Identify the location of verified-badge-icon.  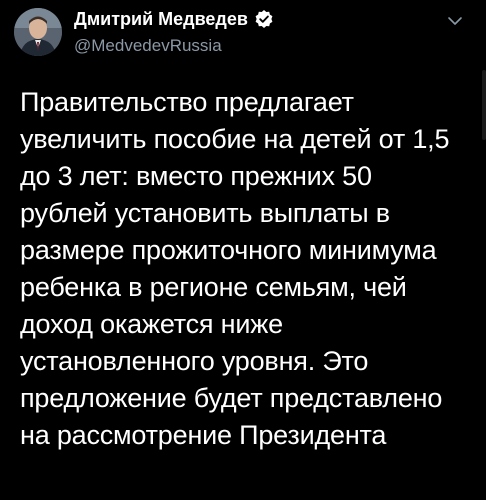
(264, 19).